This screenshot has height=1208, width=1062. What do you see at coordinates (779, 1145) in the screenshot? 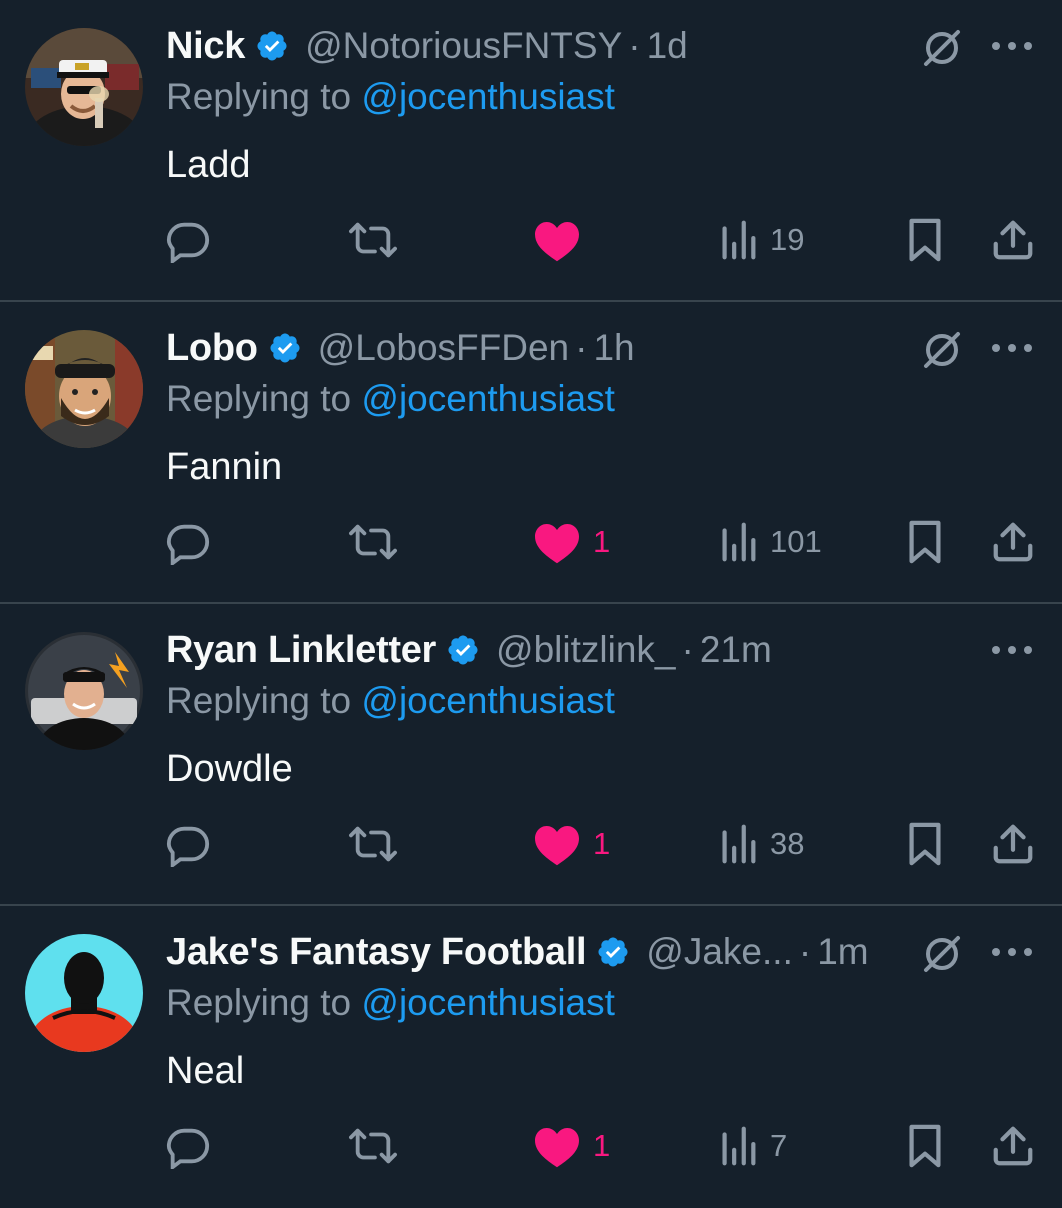
I see `views-count: 7` at bounding box center [779, 1145].